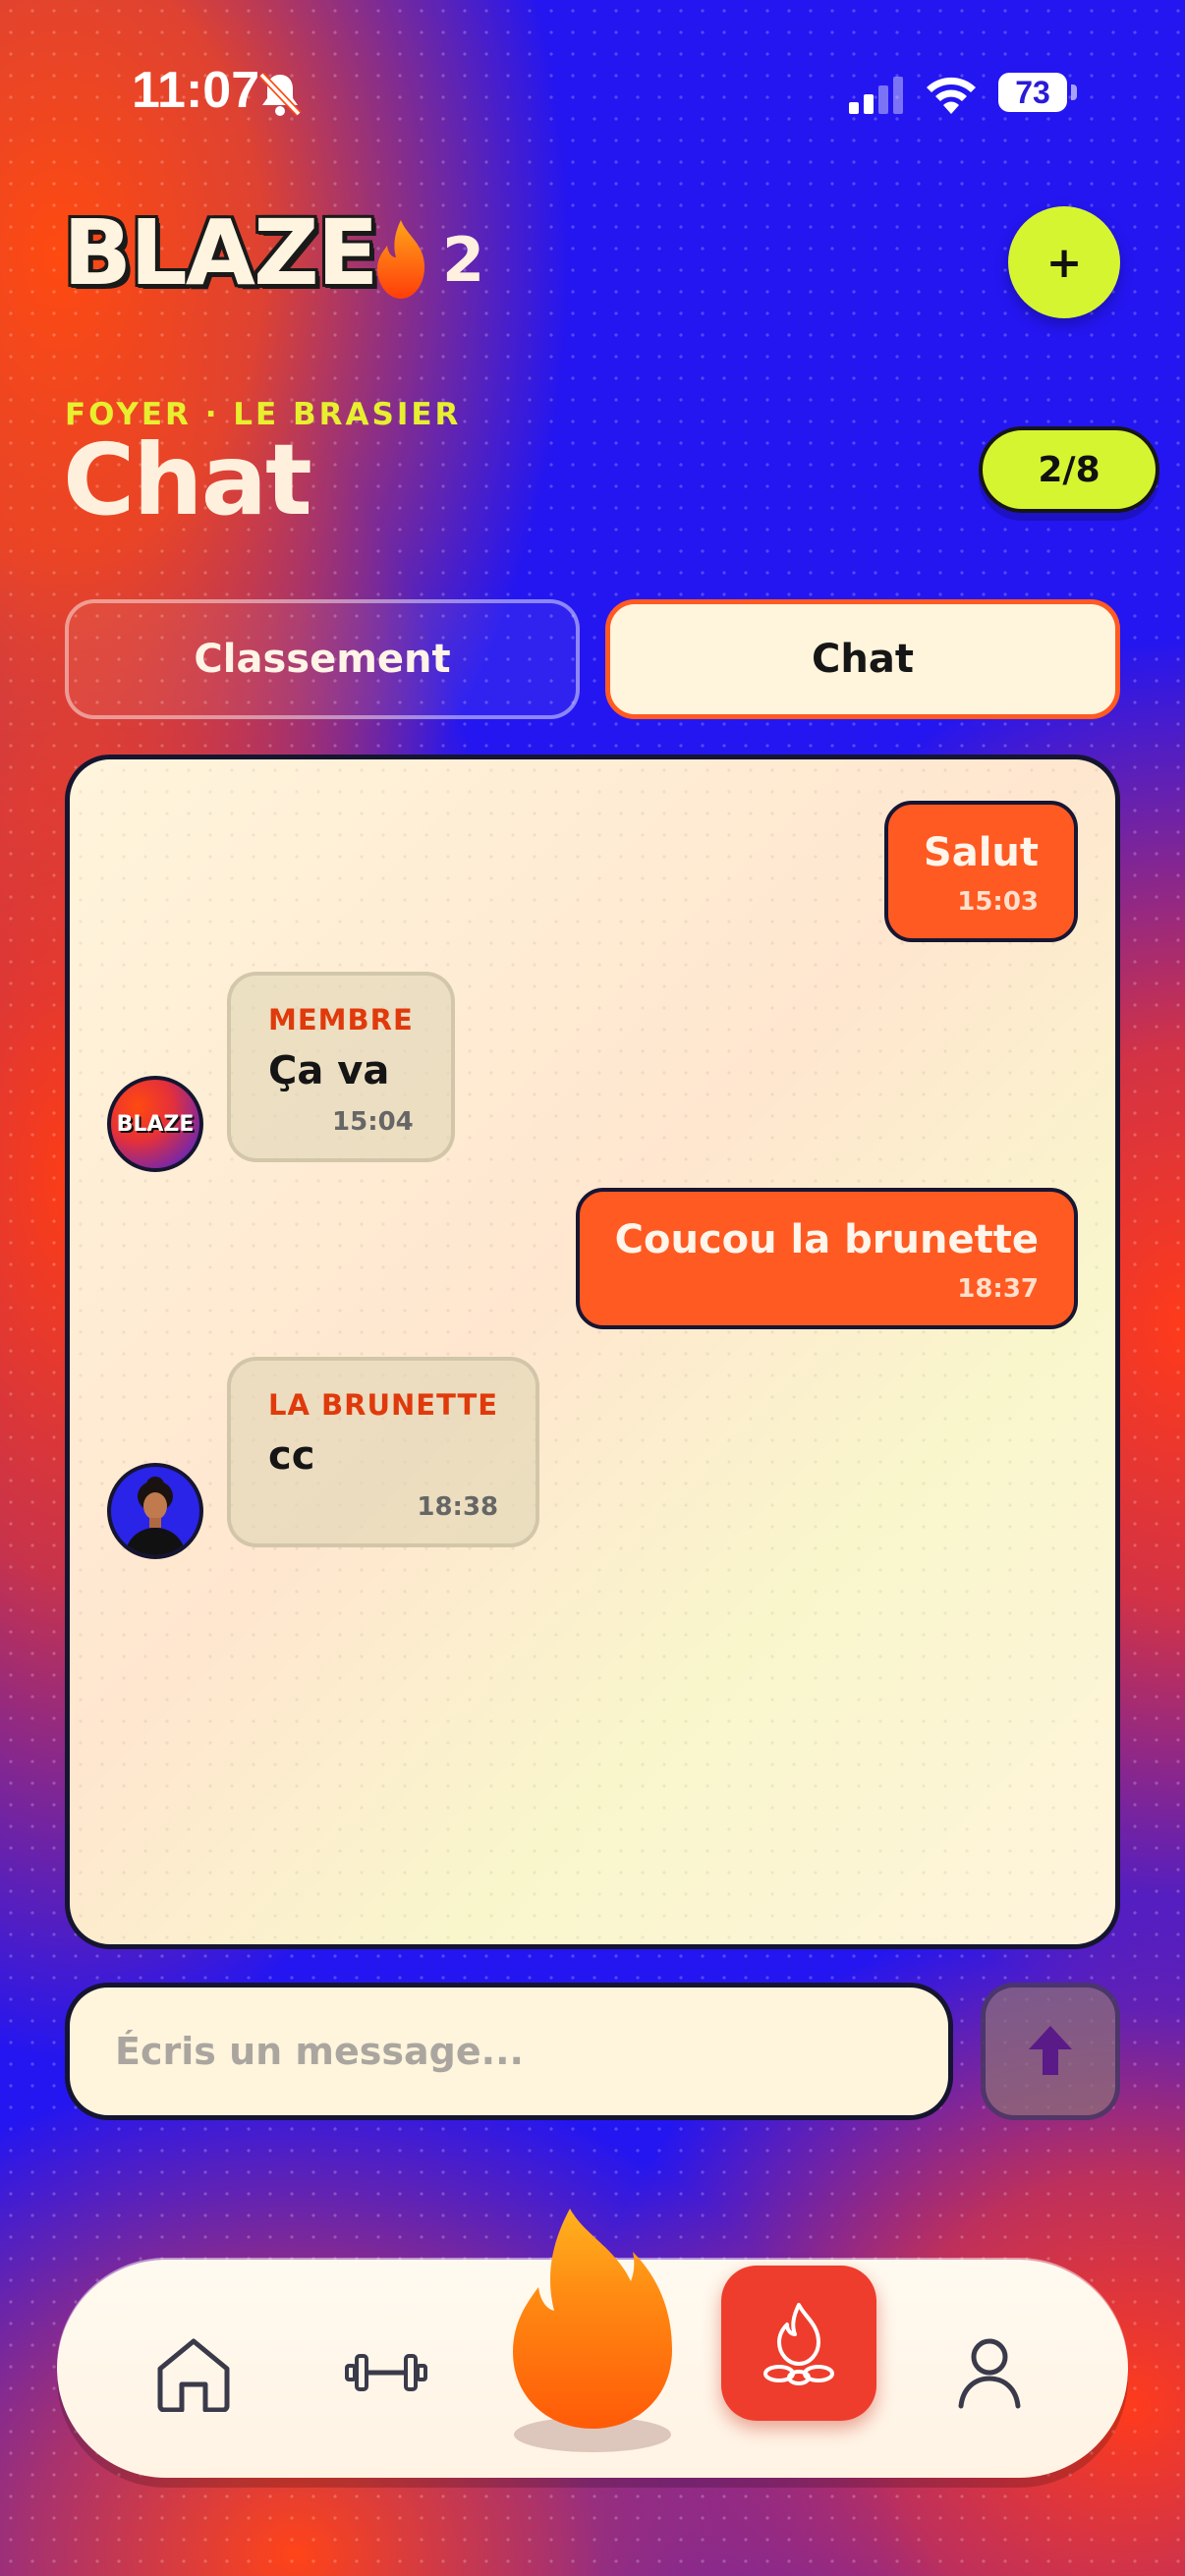 The image size is (1185, 2576). I want to click on campfire-icon, so click(799, 2344).